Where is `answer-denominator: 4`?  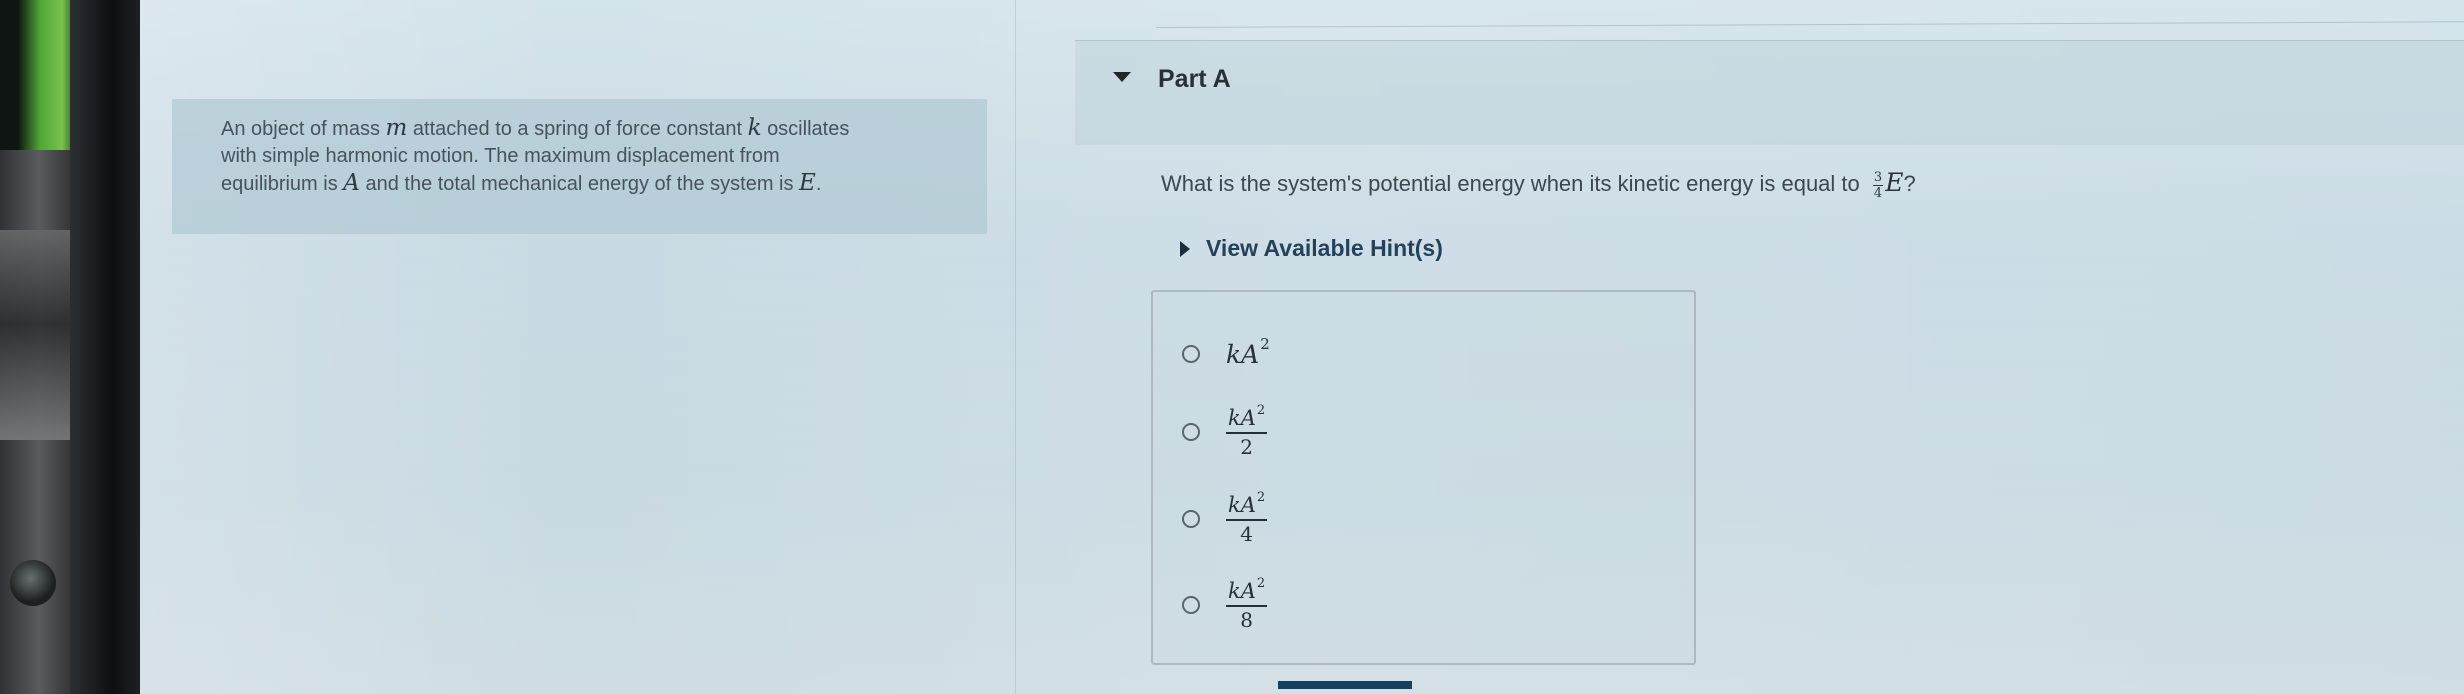
answer-denominator: 4 is located at coordinates (1246, 533).